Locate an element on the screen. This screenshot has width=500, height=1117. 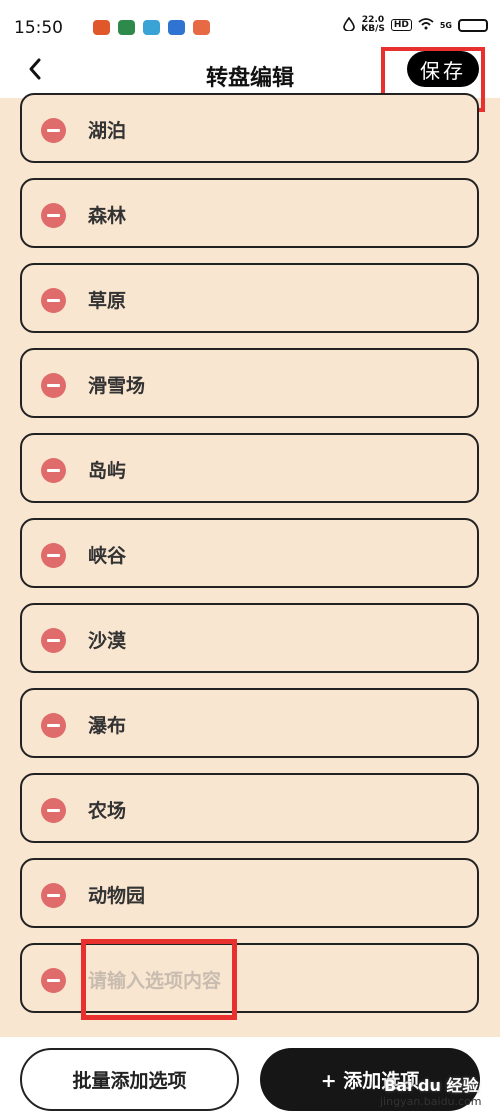
net-speed: 22.0 KB/S is located at coordinates (373, 25).